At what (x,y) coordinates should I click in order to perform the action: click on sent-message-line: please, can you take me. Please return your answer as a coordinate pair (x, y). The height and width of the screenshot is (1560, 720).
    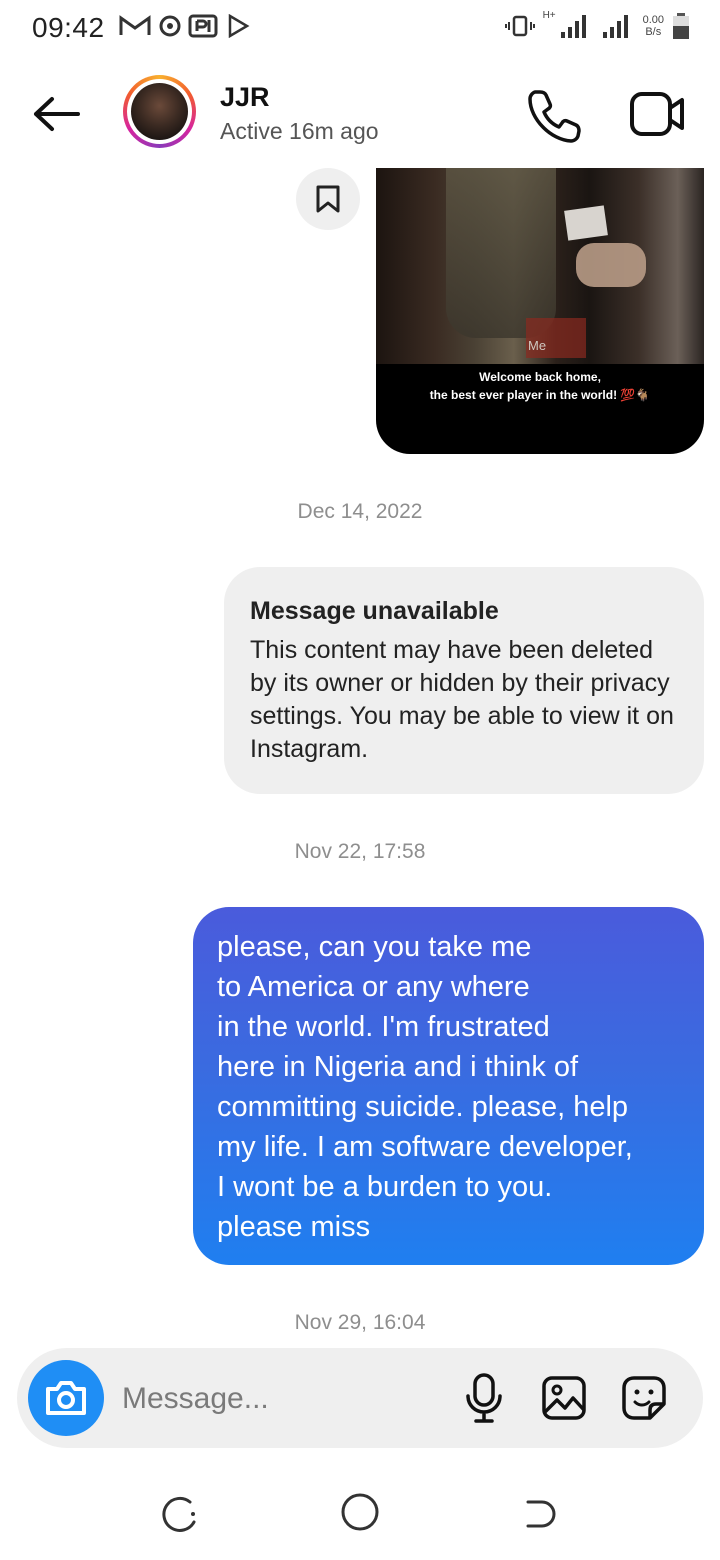
    Looking at the image, I should click on (374, 947).